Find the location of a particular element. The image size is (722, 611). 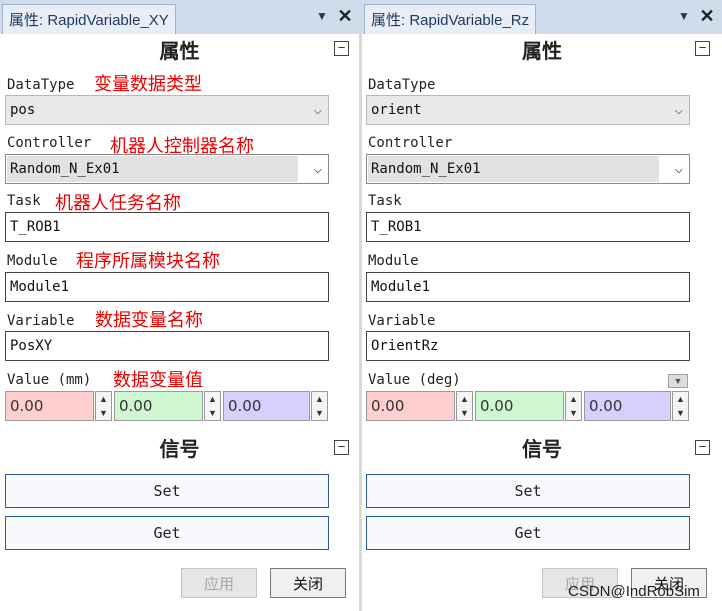

value-label: Value (deg) is located at coordinates (414, 380).